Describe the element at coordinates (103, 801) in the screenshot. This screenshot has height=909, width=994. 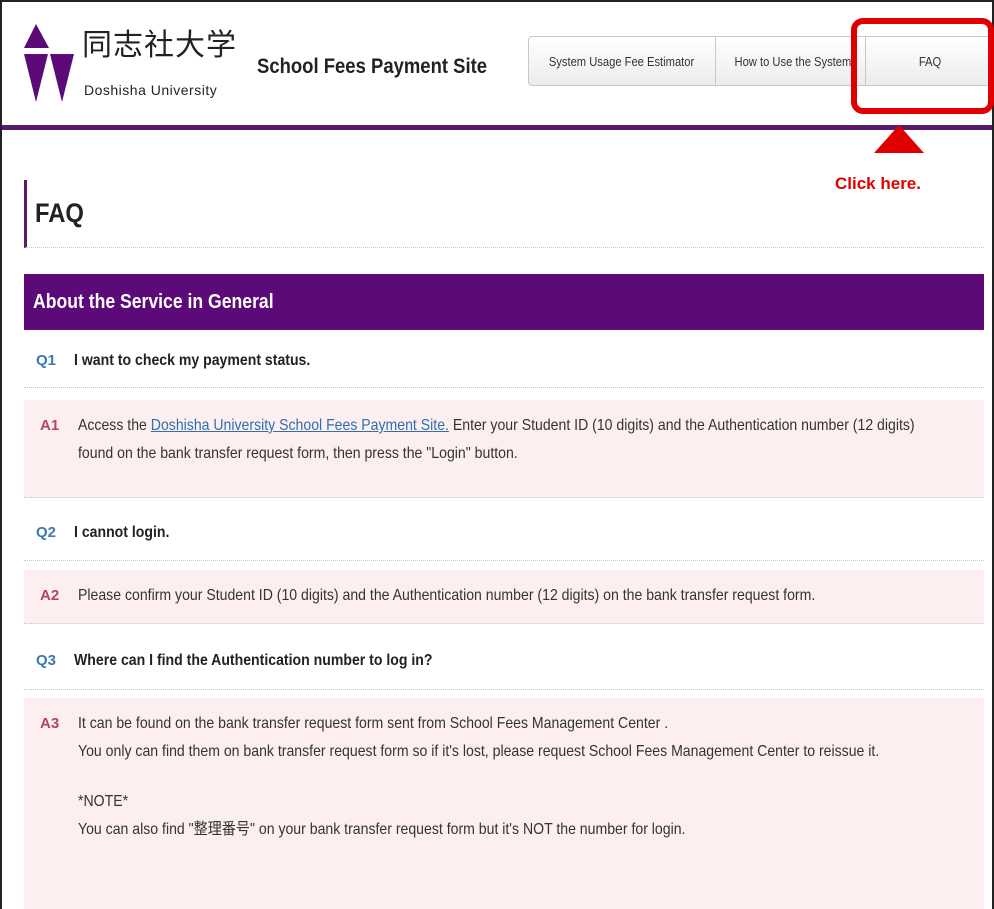
I see `note-title: *NOTE*` at that location.